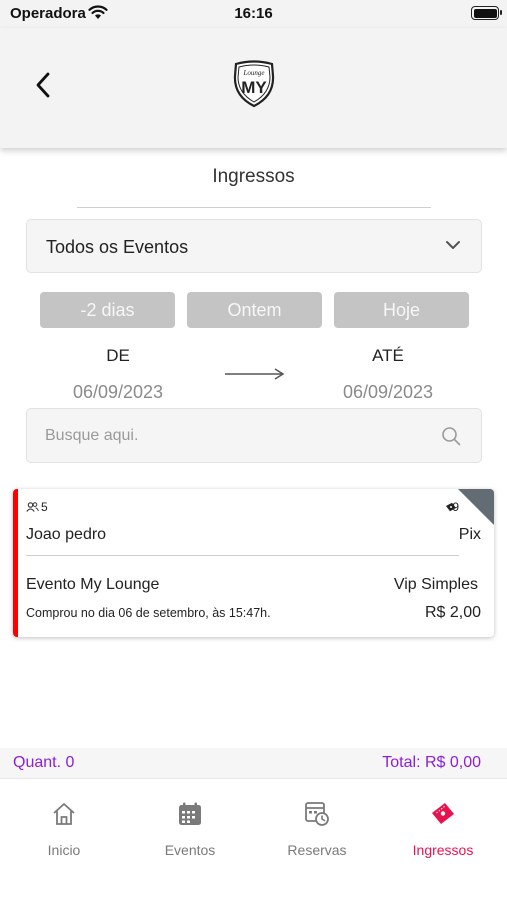  I want to click on ticket-type: Vip Simples, so click(435, 584).